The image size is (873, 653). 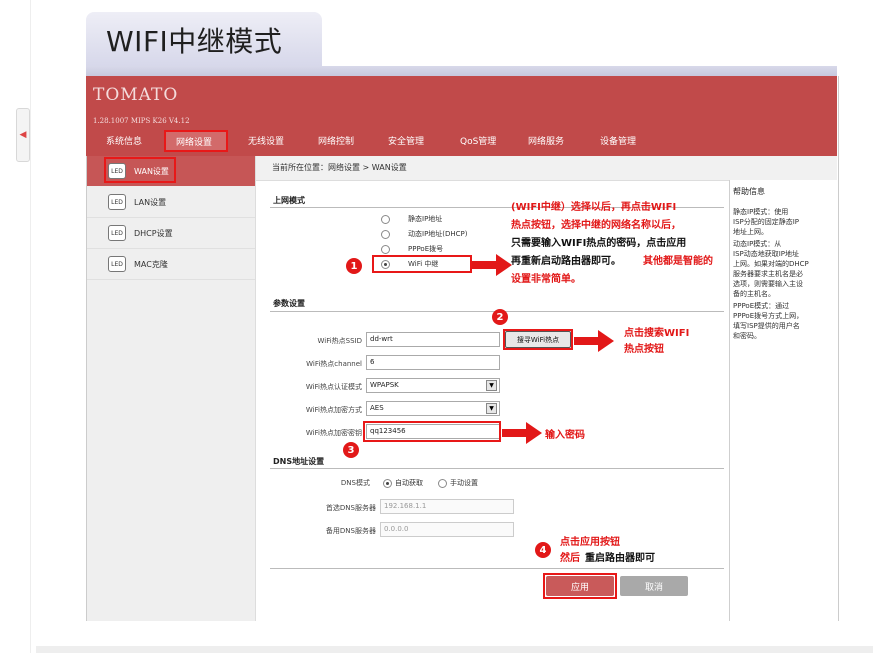 What do you see at coordinates (565, 435) in the screenshot?
I see `annotation-text: 输入密码` at bounding box center [565, 435].